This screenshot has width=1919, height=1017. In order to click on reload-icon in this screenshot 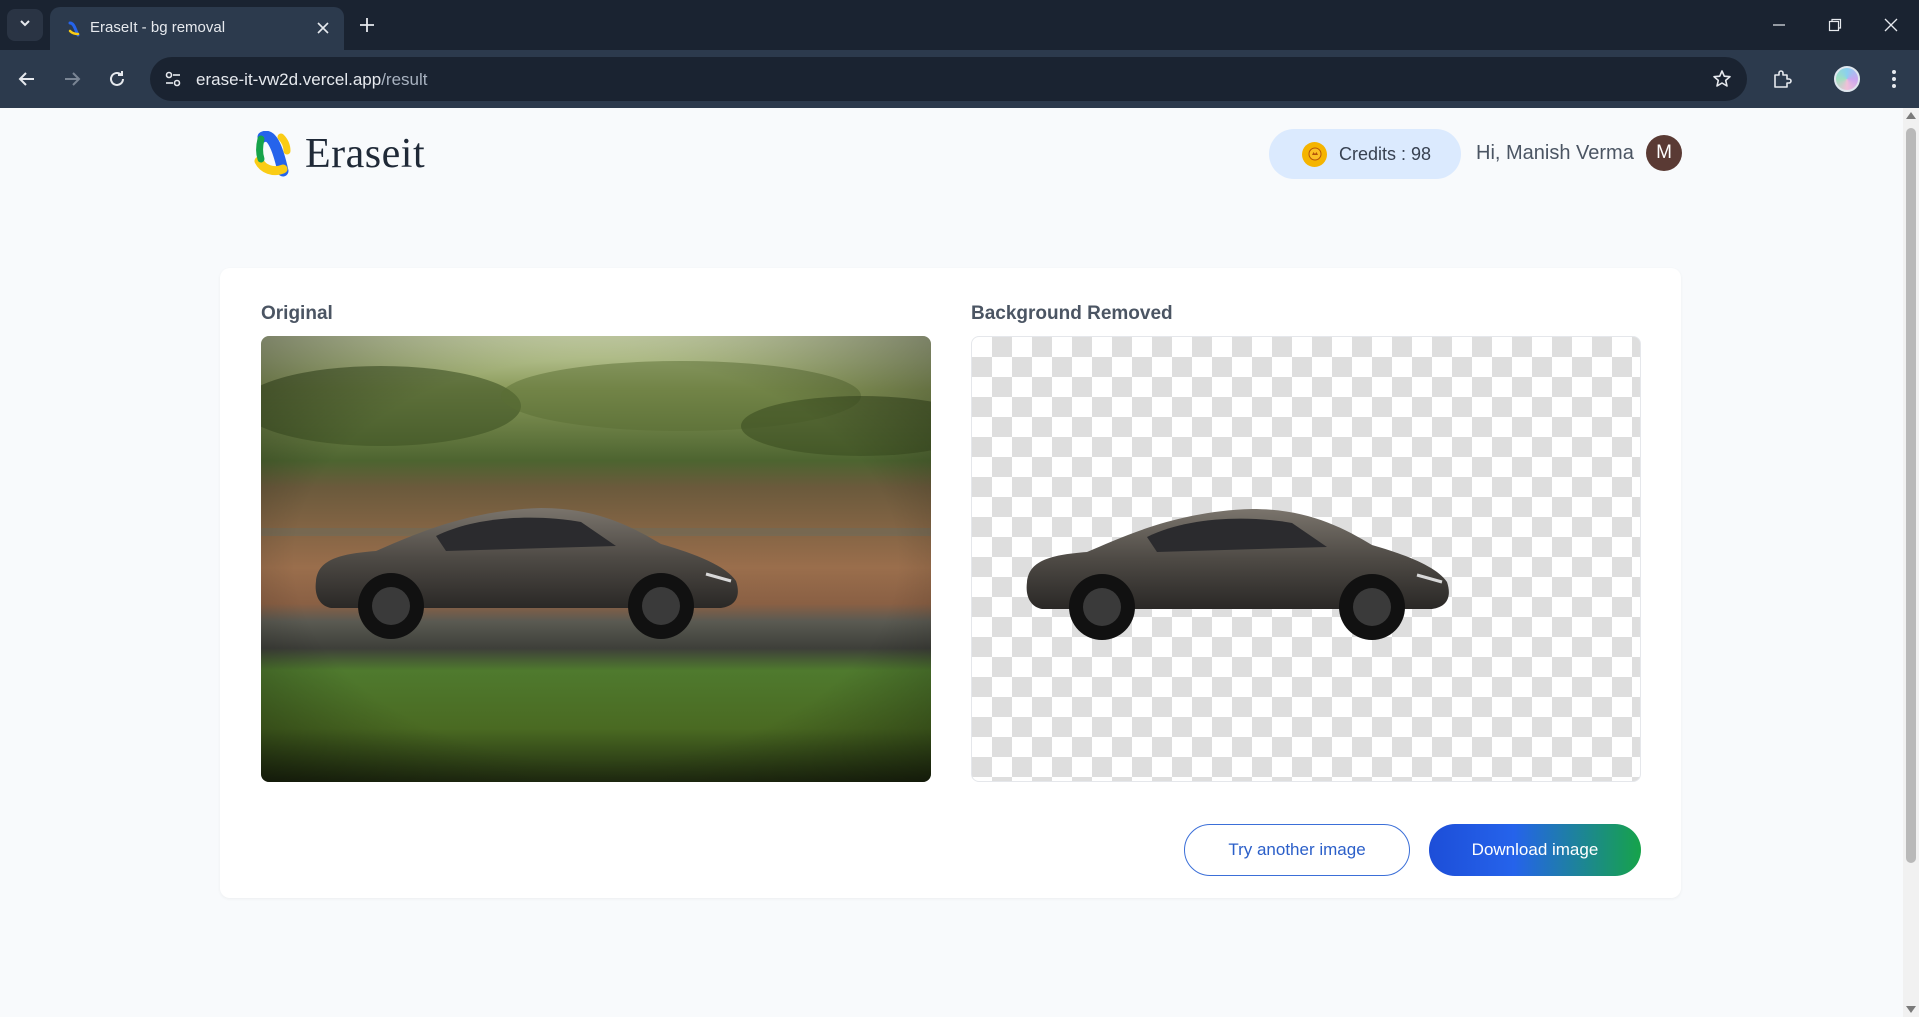, I will do `click(117, 79)`.